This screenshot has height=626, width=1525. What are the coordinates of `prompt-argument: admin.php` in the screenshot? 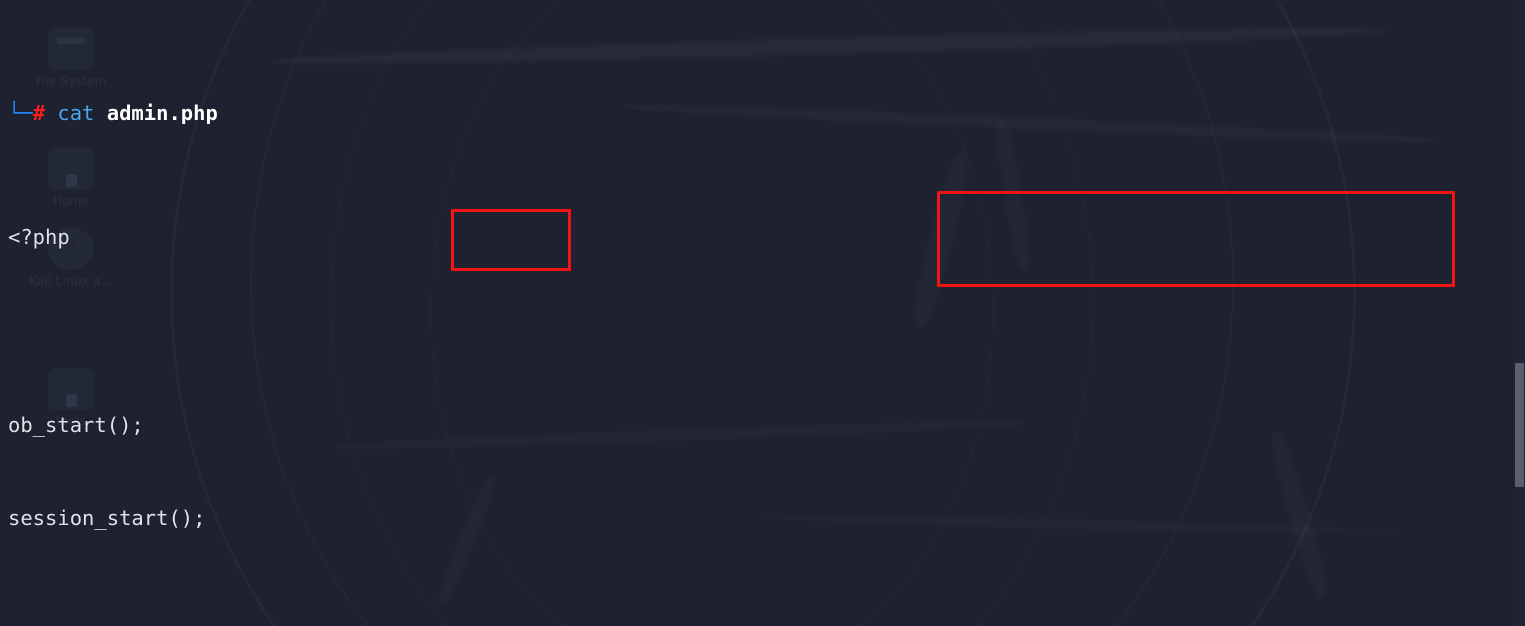 It's located at (162, 112).